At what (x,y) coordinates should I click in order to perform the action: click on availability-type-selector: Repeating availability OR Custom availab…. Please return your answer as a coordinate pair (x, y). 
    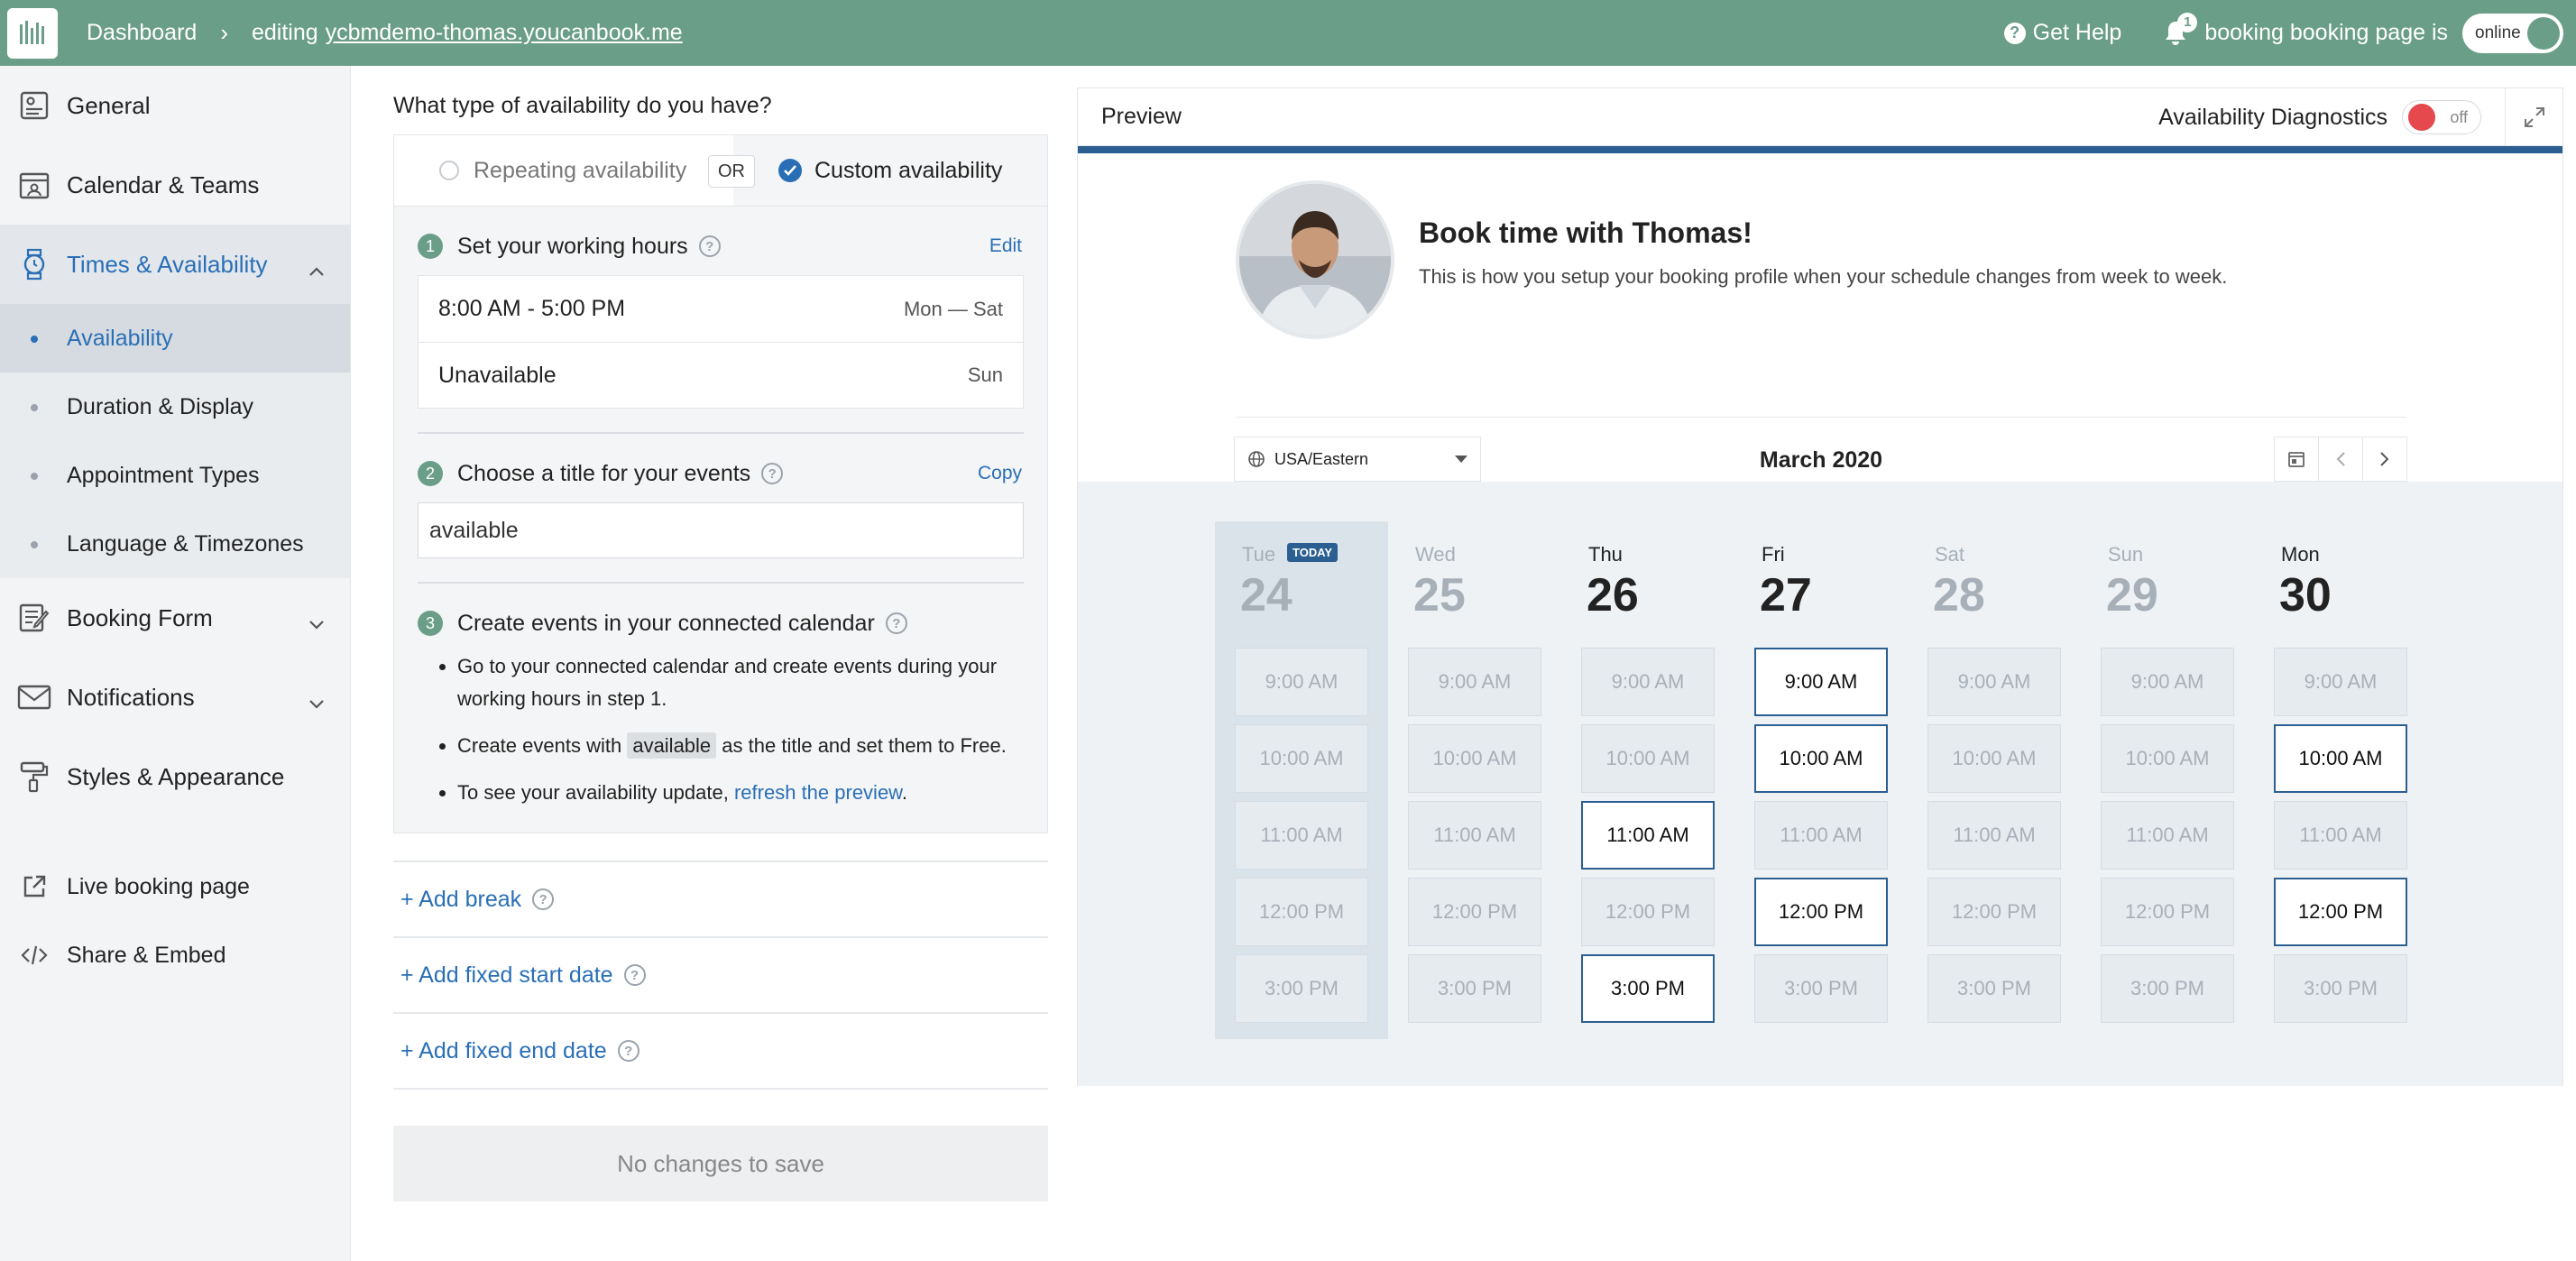
    Looking at the image, I should click on (720, 171).